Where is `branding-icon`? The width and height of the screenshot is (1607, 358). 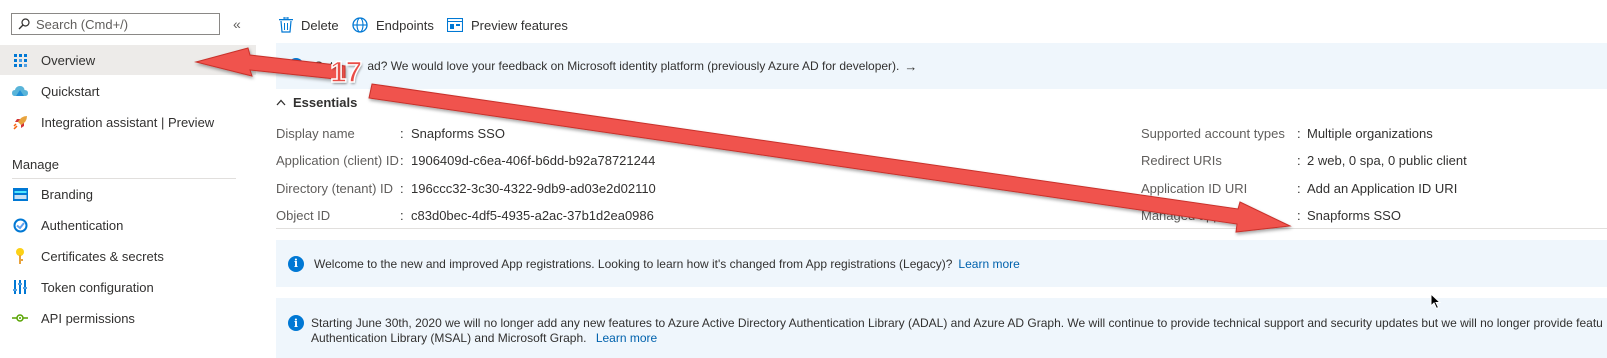
branding-icon is located at coordinates (20, 194).